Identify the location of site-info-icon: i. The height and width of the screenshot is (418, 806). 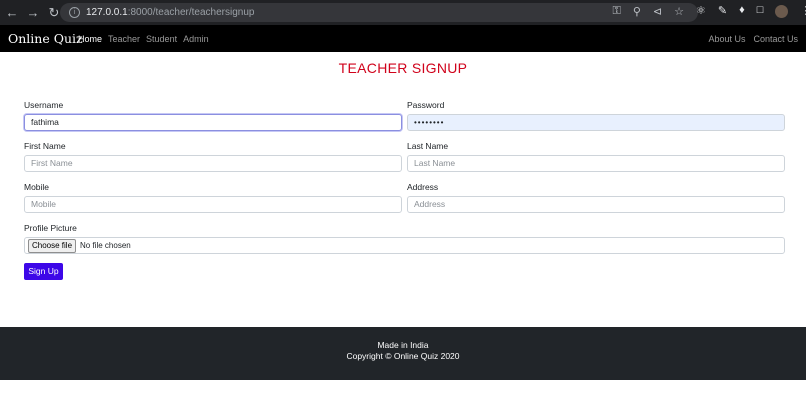
(74, 12).